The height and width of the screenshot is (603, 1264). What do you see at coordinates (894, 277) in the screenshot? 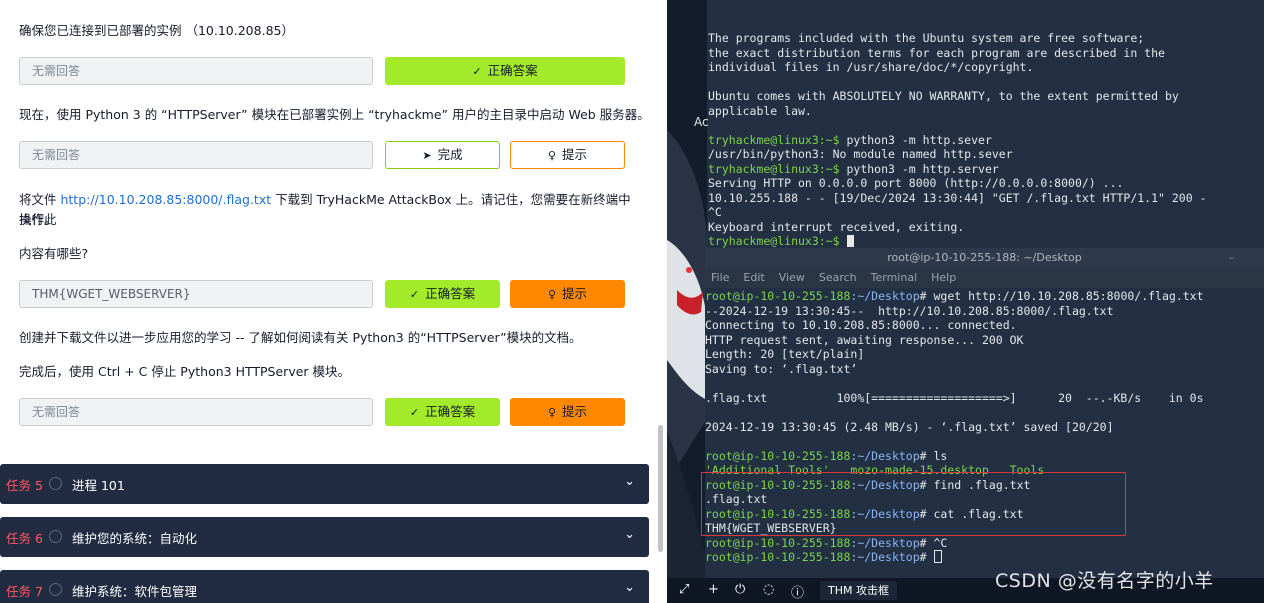
I see `menu-terminal: Terminal` at bounding box center [894, 277].